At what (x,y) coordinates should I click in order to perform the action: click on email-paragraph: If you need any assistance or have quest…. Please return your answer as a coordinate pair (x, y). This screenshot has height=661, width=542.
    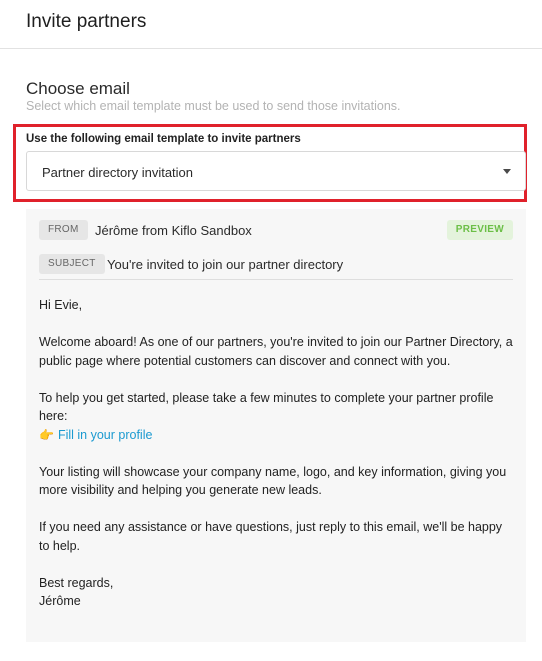
    Looking at the image, I should click on (271, 536).